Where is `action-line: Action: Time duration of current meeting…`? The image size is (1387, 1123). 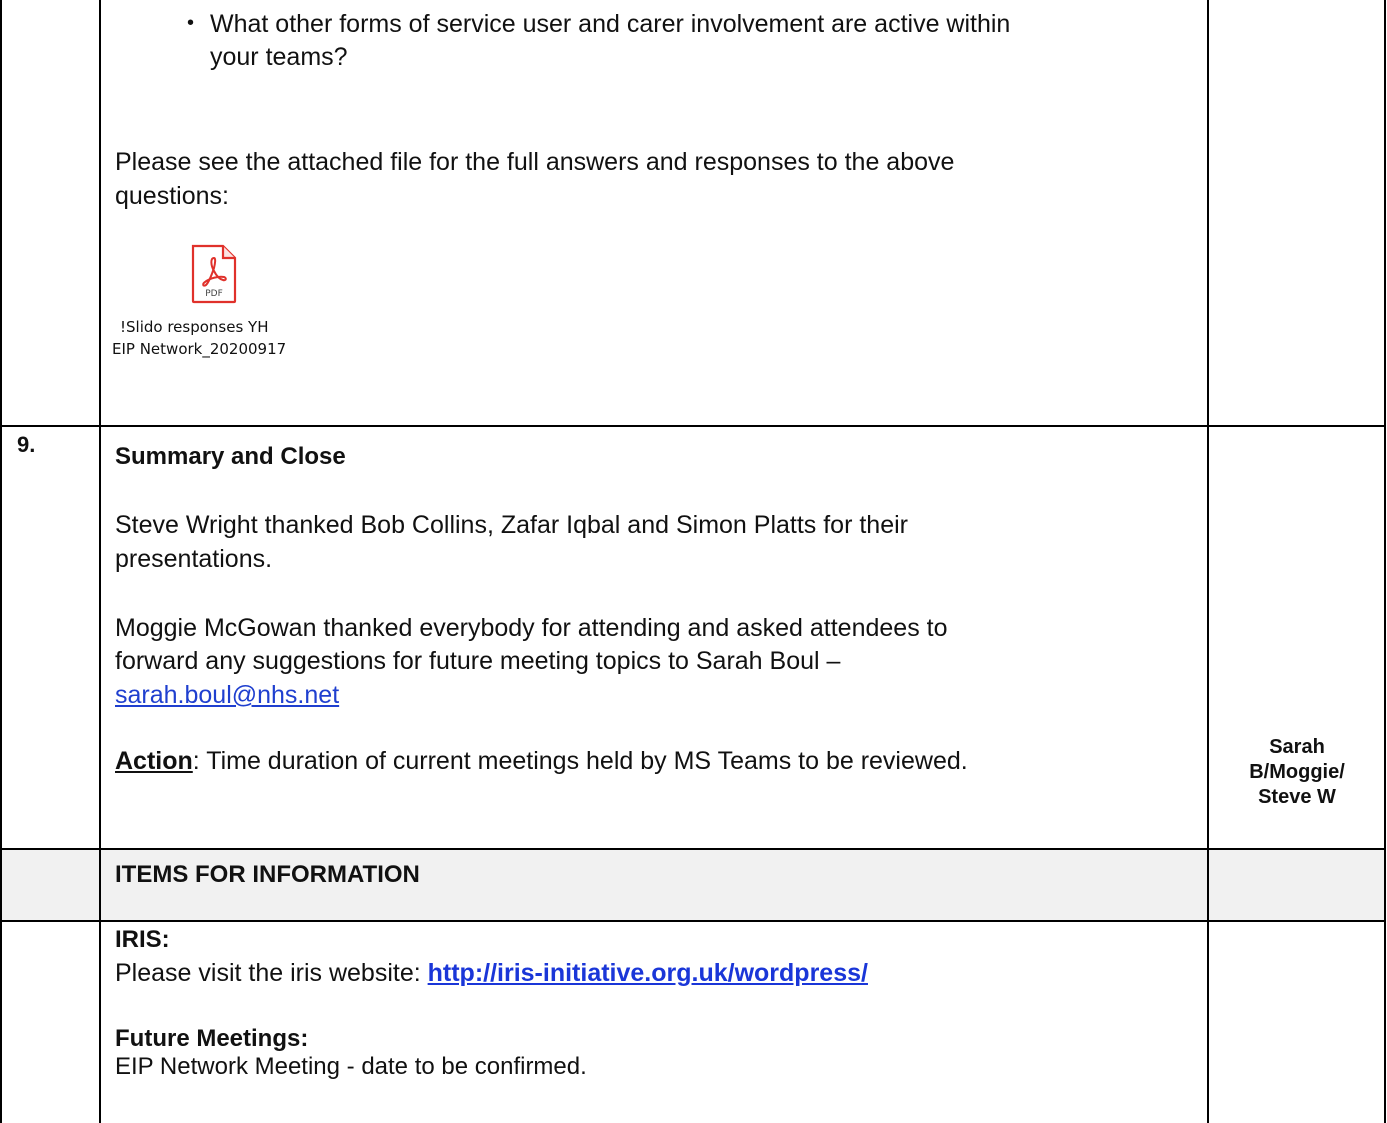 action-line: Action: Time duration of current meeting… is located at coordinates (541, 761).